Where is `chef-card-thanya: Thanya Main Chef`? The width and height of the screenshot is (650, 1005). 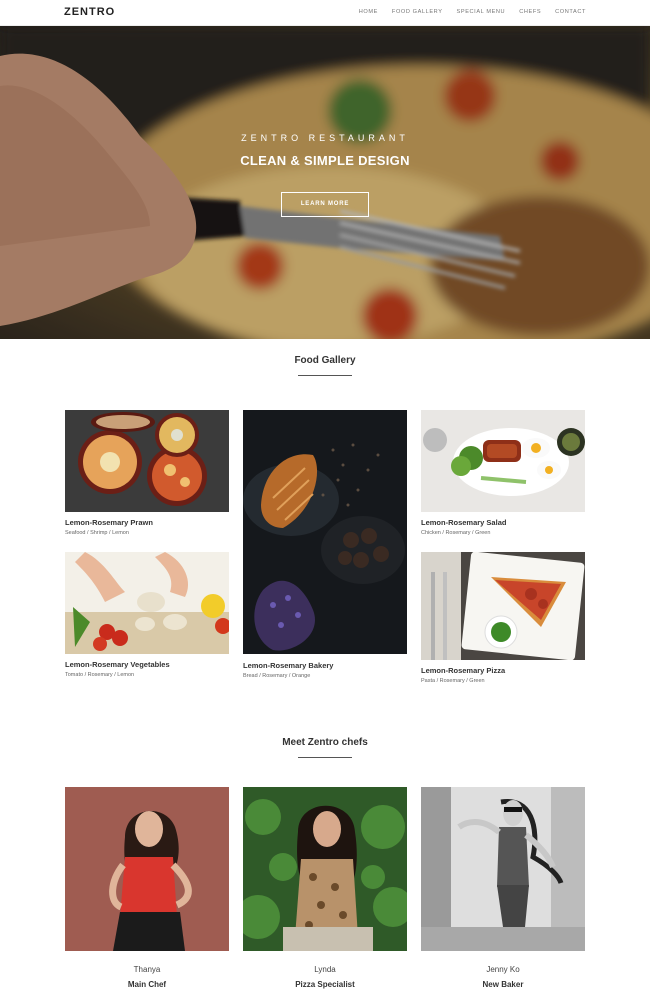 chef-card-thanya: Thanya Main Chef is located at coordinates (147, 892).